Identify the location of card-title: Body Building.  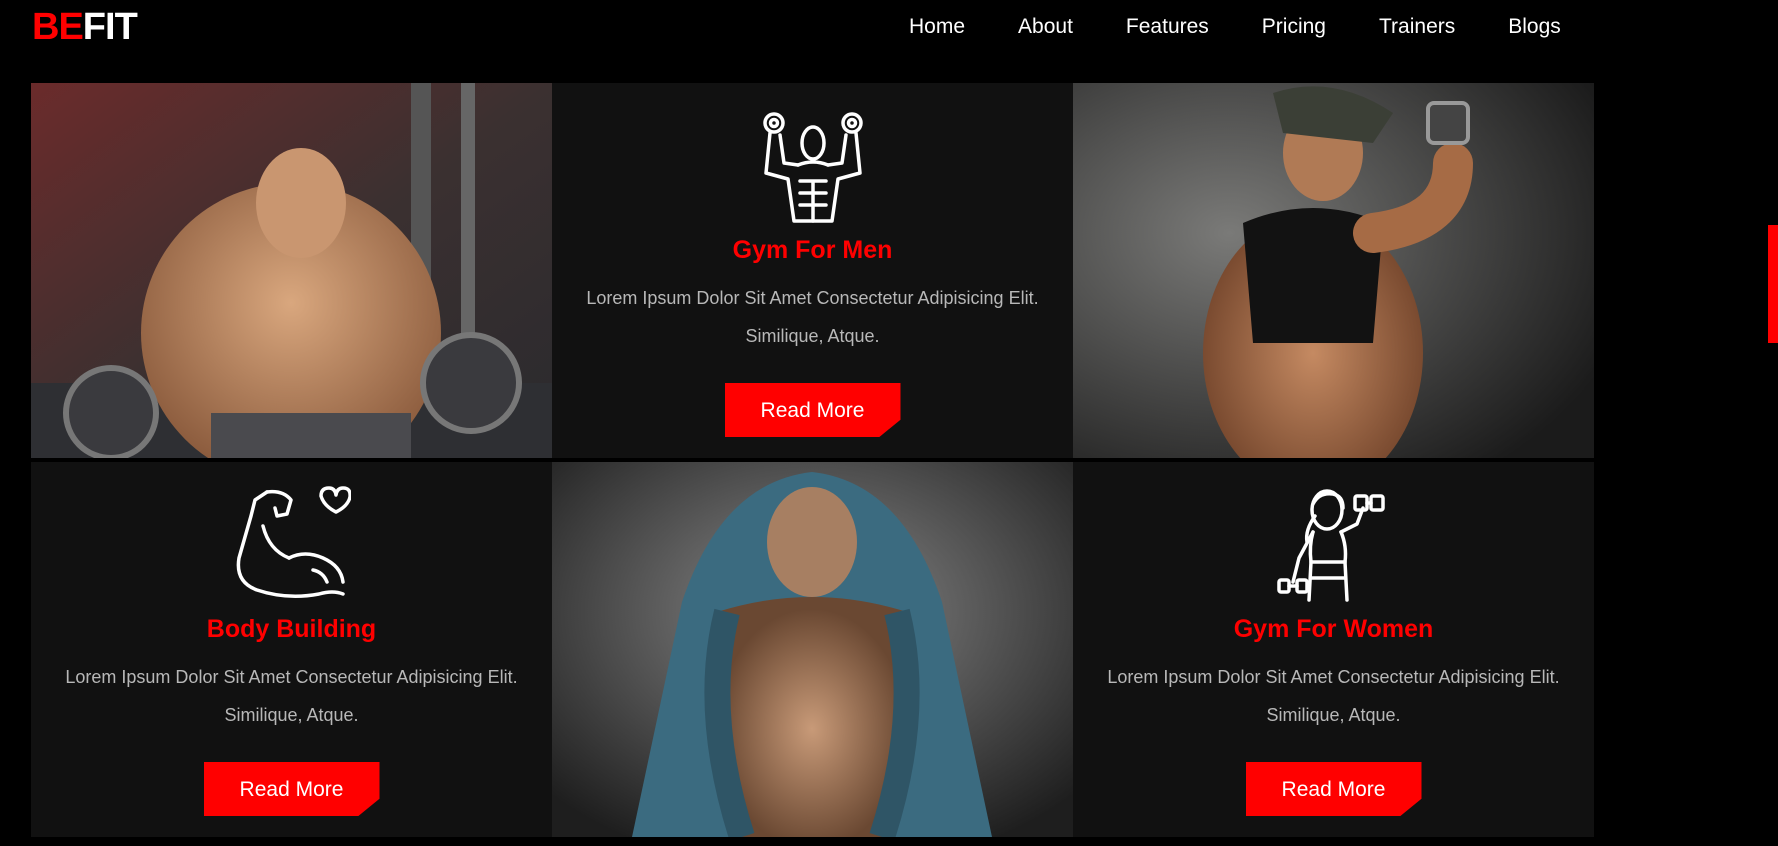
(291, 629).